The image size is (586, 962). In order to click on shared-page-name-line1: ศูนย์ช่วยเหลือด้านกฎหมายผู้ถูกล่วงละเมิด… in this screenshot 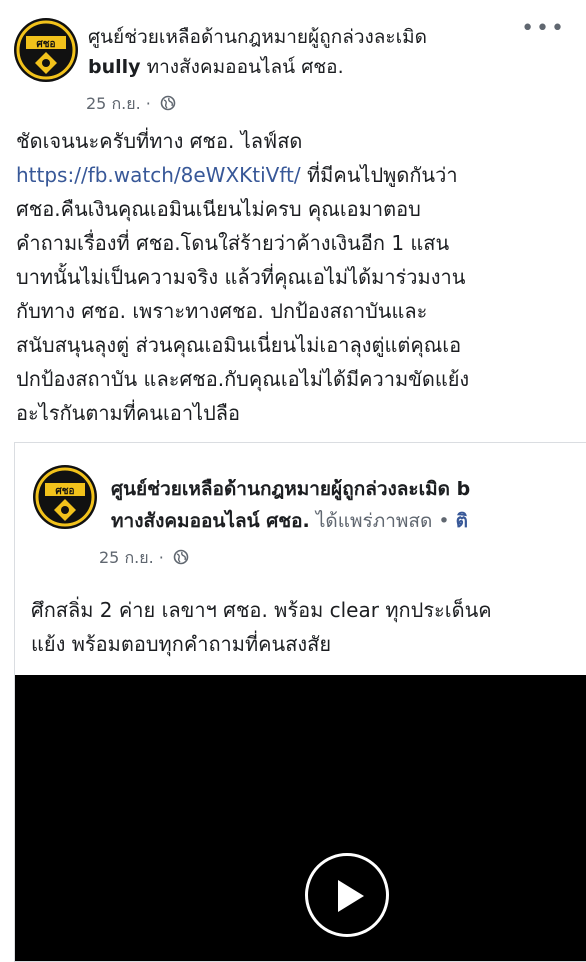, I will do `click(348, 489)`.